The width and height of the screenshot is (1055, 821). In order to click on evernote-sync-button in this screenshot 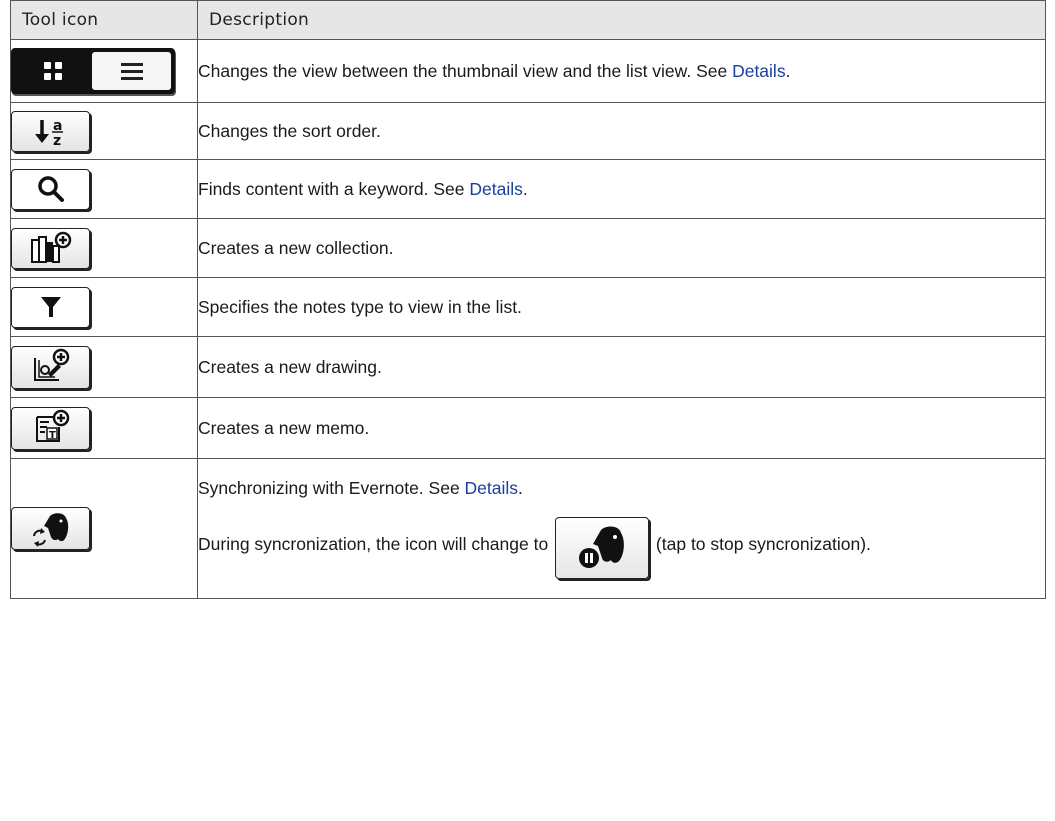, I will do `click(50, 528)`.